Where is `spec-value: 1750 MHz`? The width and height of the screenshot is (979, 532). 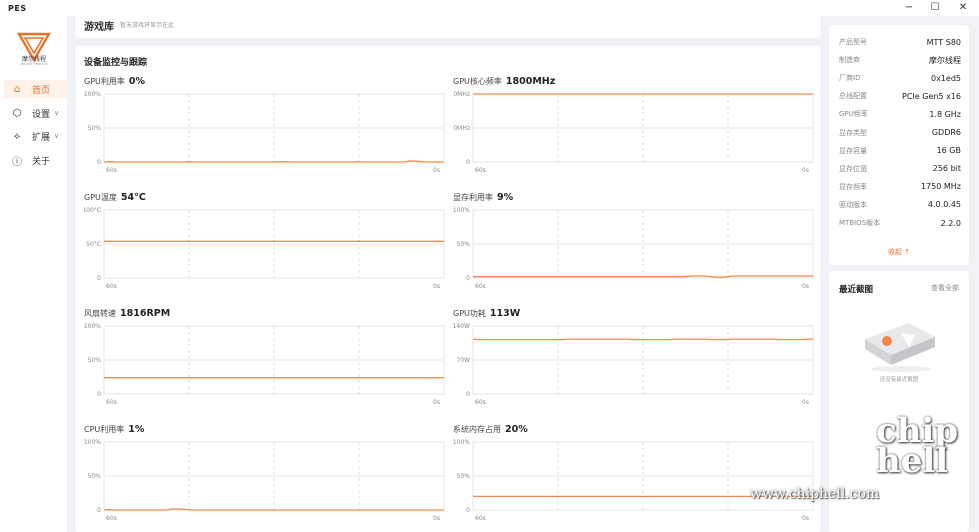
spec-value: 1750 MHz is located at coordinates (940, 187).